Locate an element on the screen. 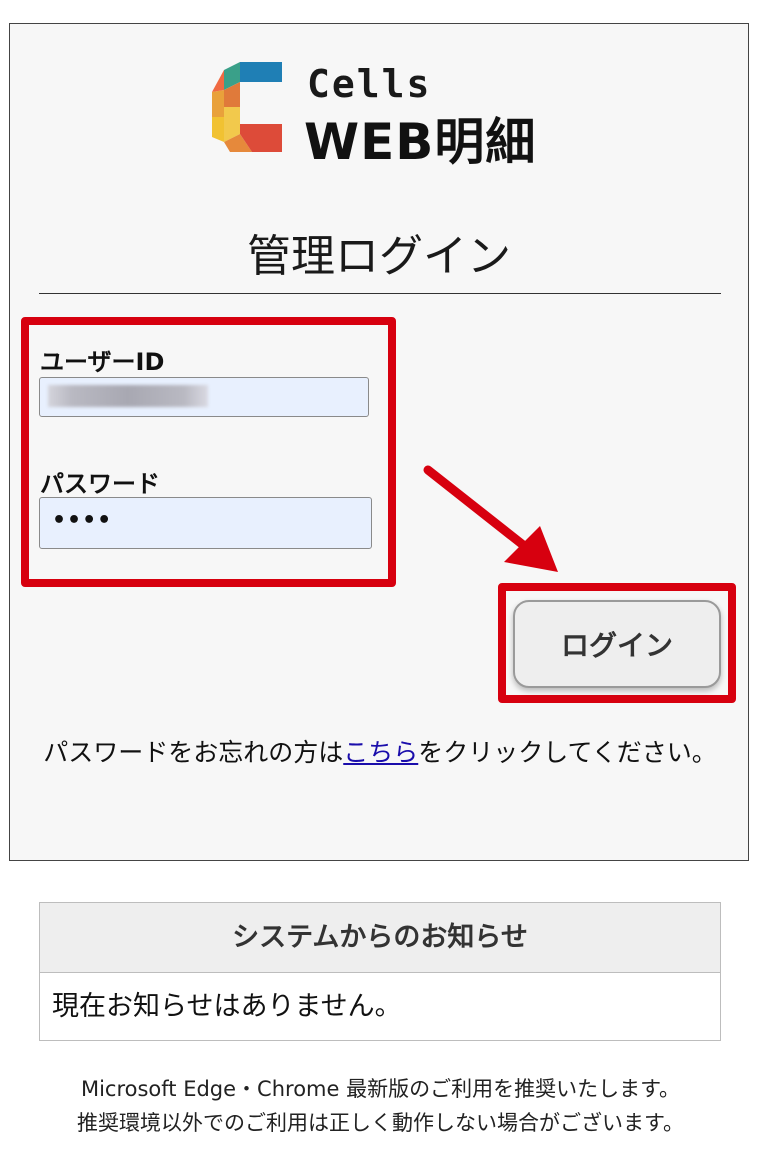 This screenshot has height=1155, width=761. title-divider is located at coordinates (380, 293).